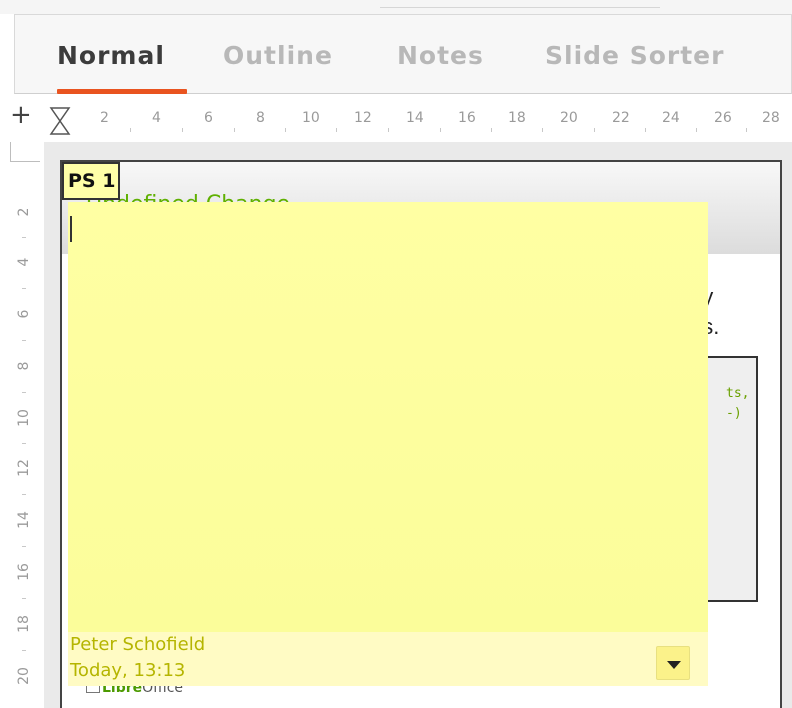 This screenshot has height=708, width=792. Describe the element at coordinates (71, 229) in the screenshot. I see `text-cursor` at that location.